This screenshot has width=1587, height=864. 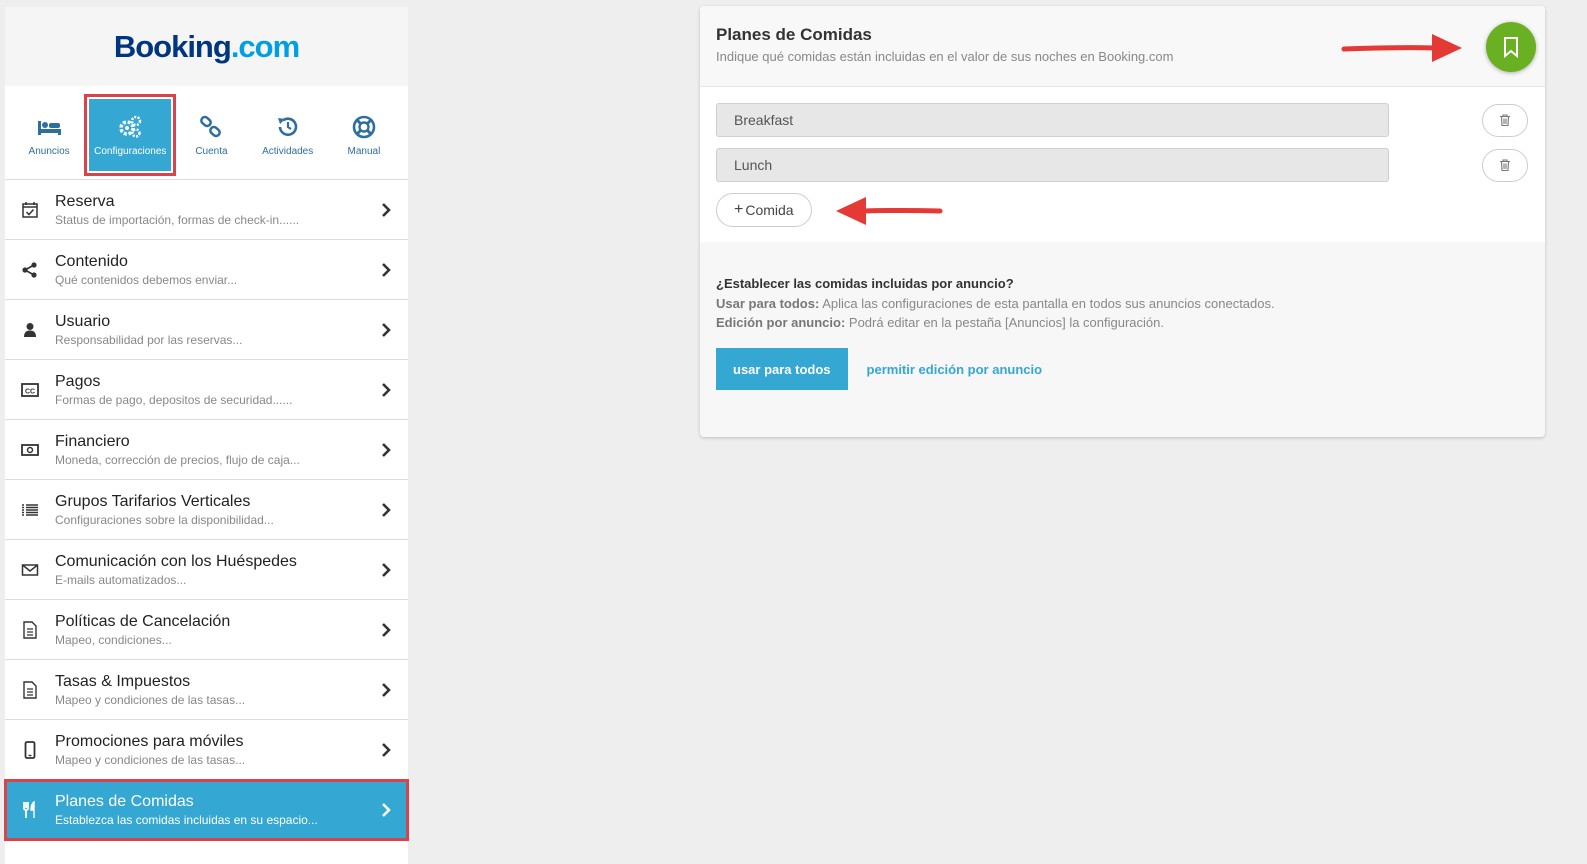 I want to click on gears-icon, so click(x=130, y=126).